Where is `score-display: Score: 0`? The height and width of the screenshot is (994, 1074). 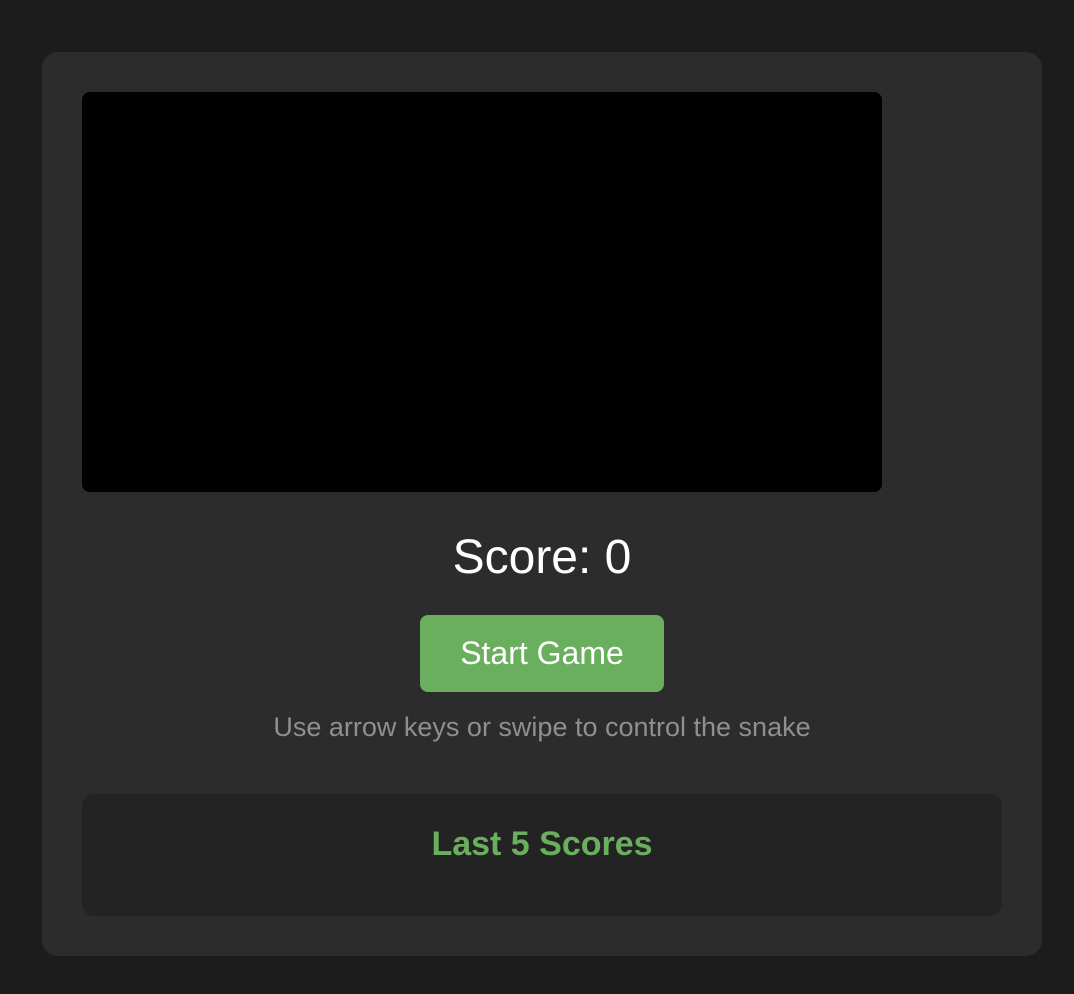 score-display: Score: 0 is located at coordinates (542, 557).